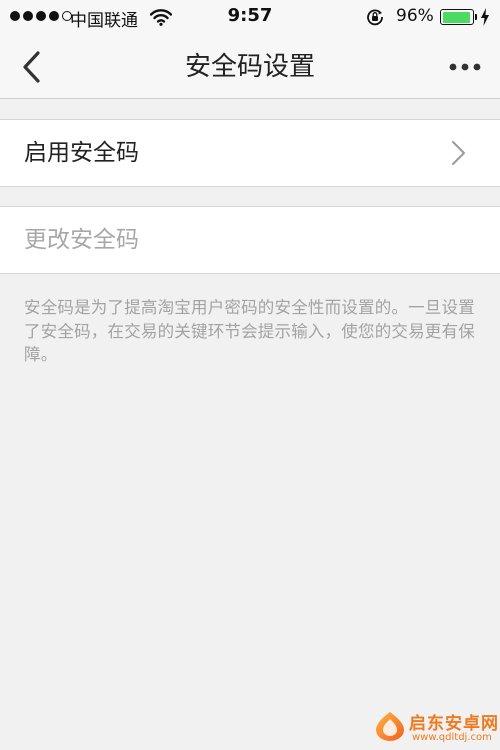  Describe the element at coordinates (81, 153) in the screenshot. I see `enable-security-code-label: 启用安全码` at that location.